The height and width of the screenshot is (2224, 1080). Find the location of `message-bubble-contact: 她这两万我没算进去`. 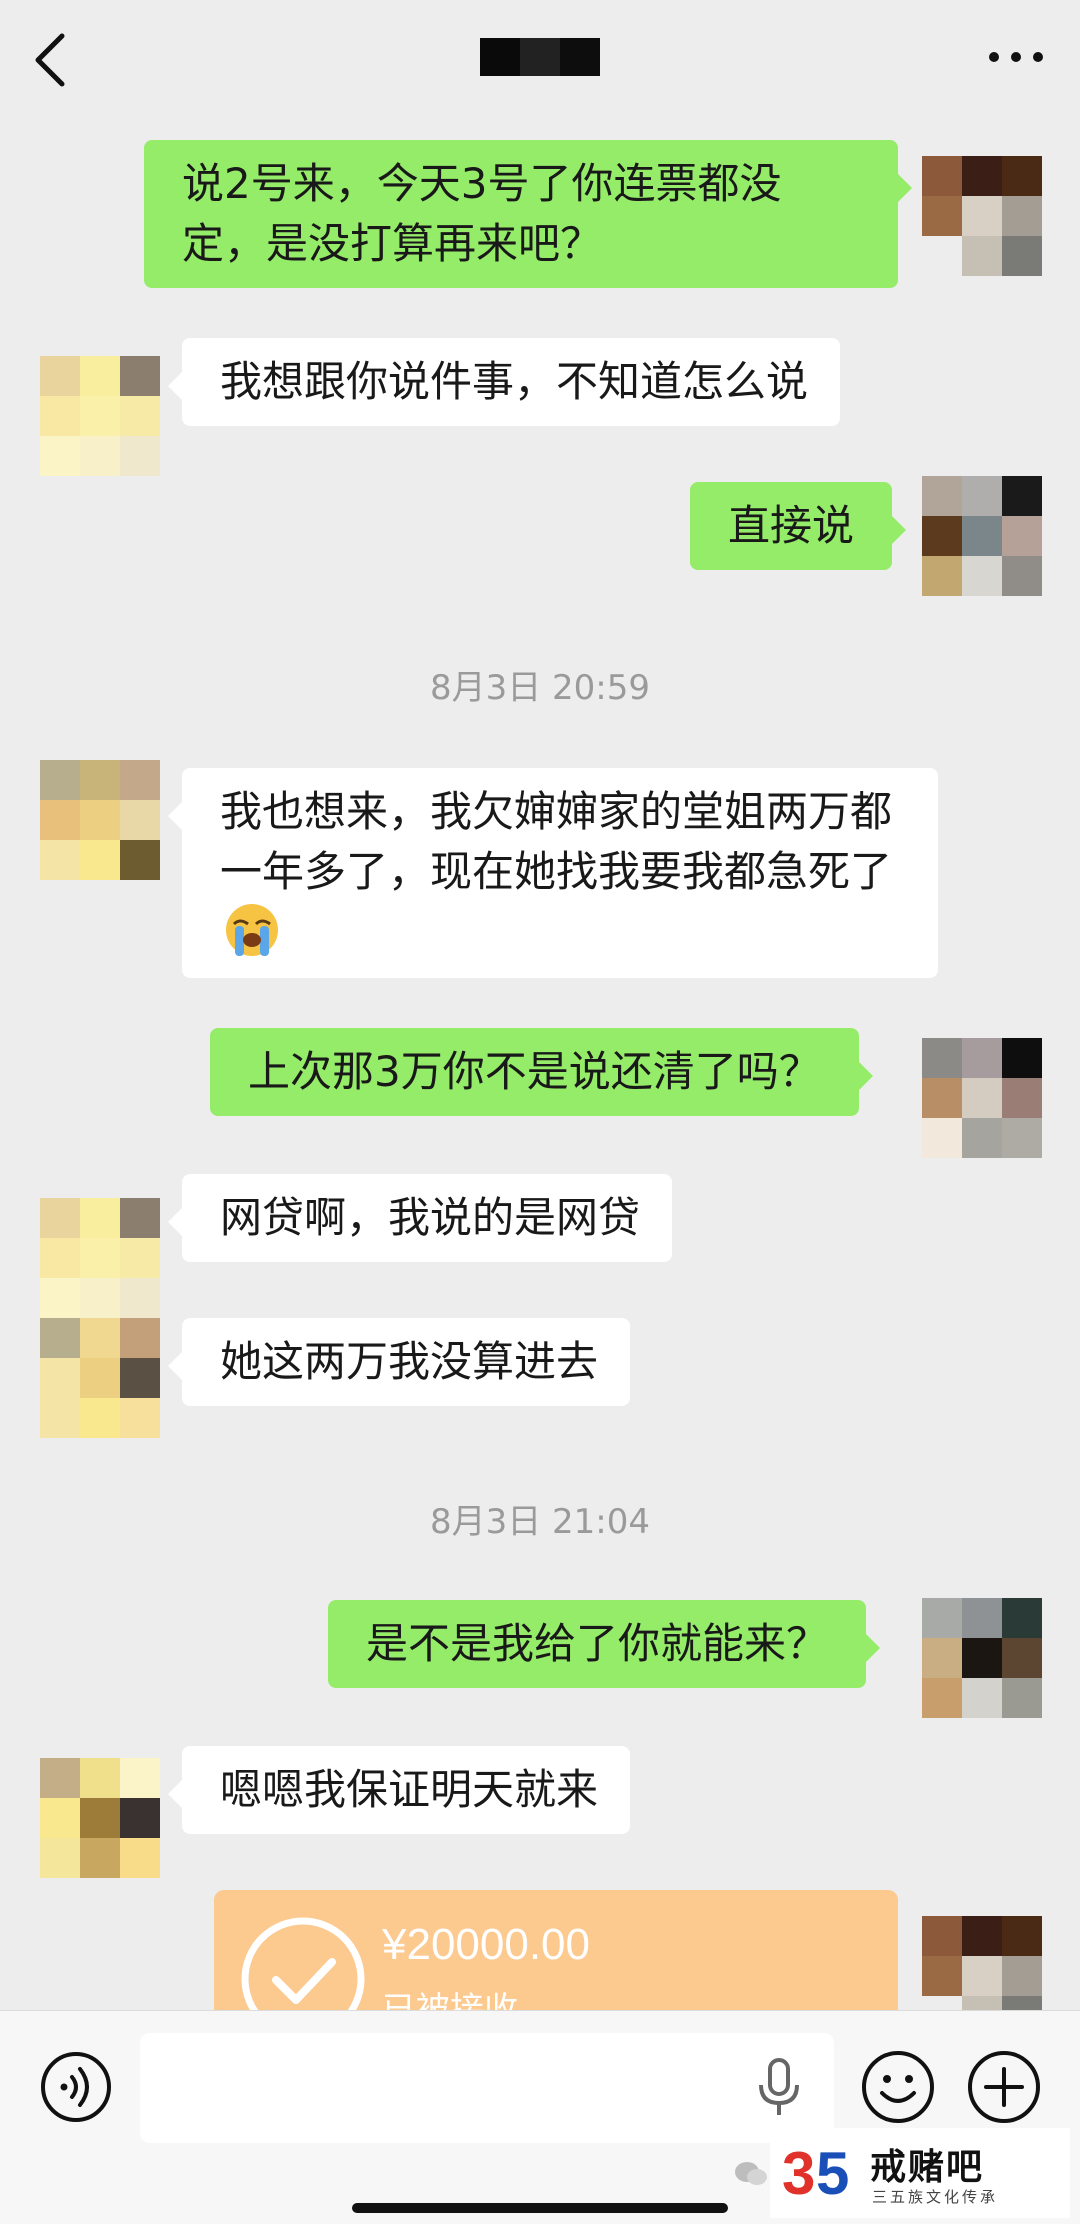

message-bubble-contact: 她这两万我没算进去 is located at coordinates (399, 1362).